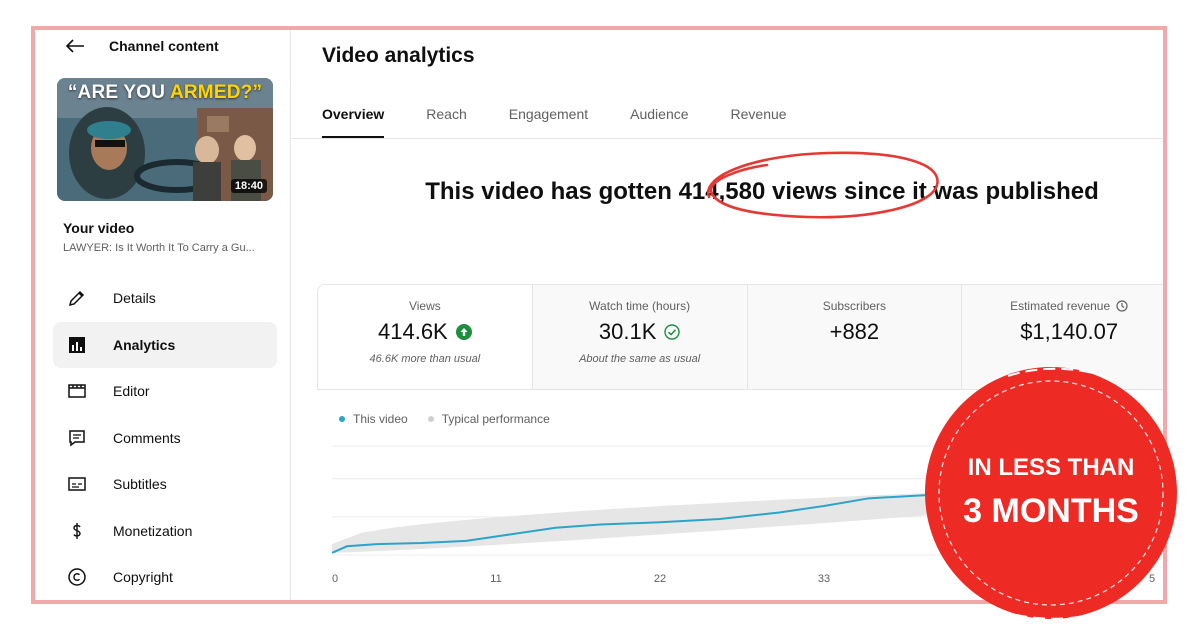 Image resolution: width=1200 pixels, height=640 pixels. I want to click on tab-reach: Reach, so click(446, 122).